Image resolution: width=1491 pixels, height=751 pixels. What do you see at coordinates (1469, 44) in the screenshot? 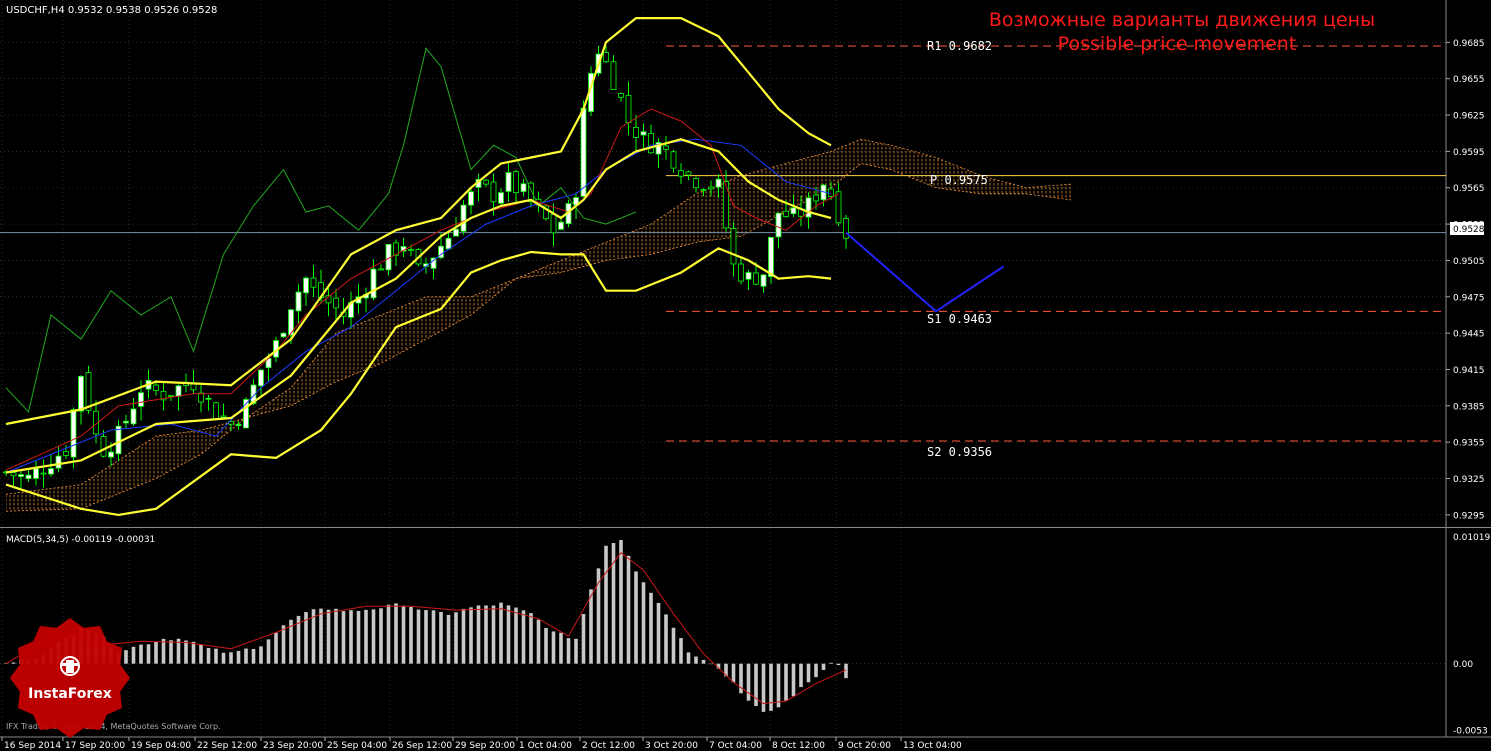
I see `price-tick-label: 0.9685` at bounding box center [1469, 44].